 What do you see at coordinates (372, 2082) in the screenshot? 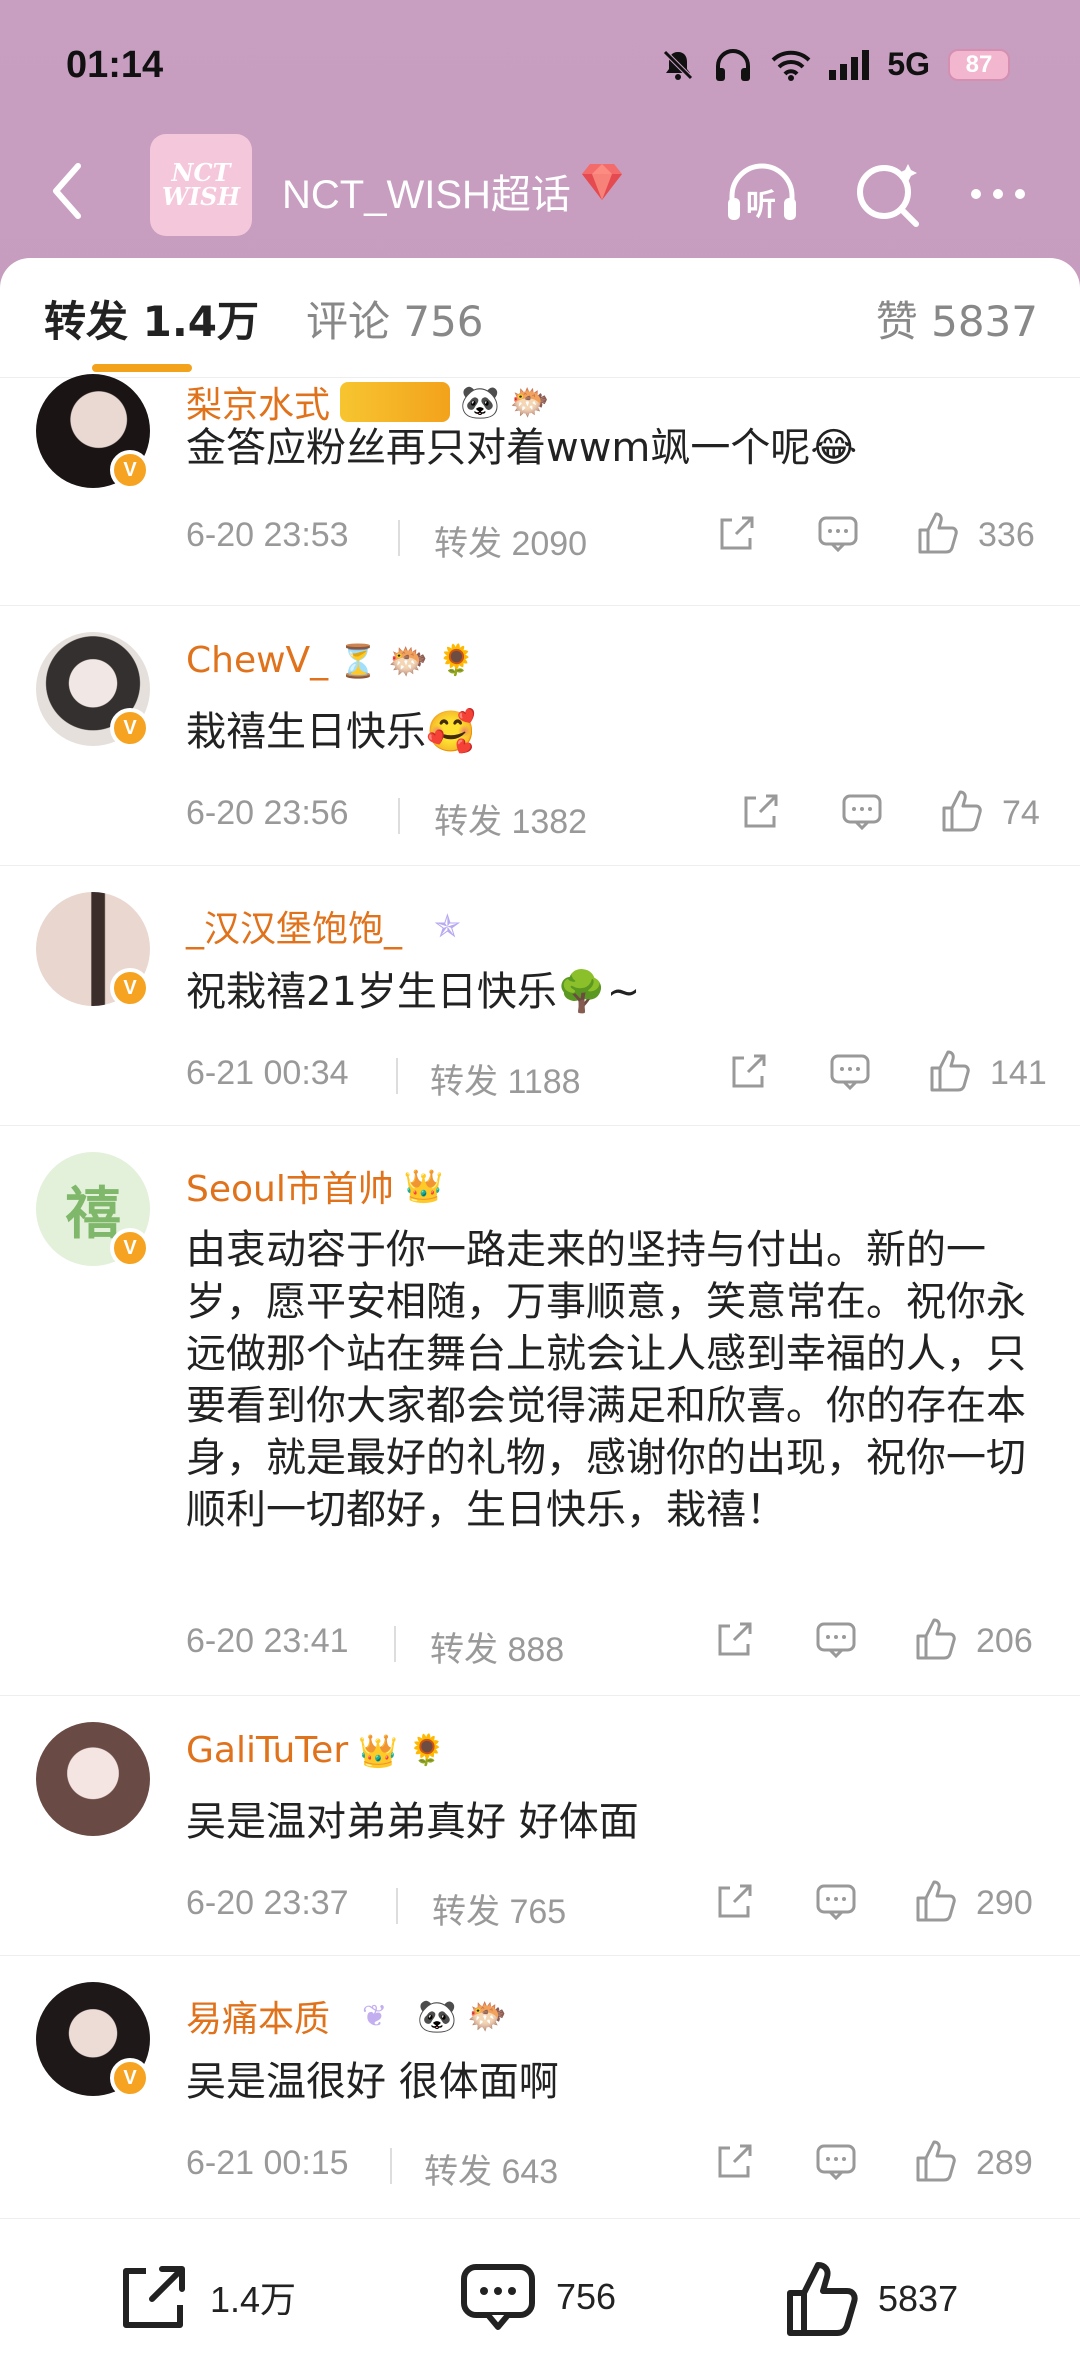
I see `comment-text: 吴是温很好 很体面啊` at bounding box center [372, 2082].